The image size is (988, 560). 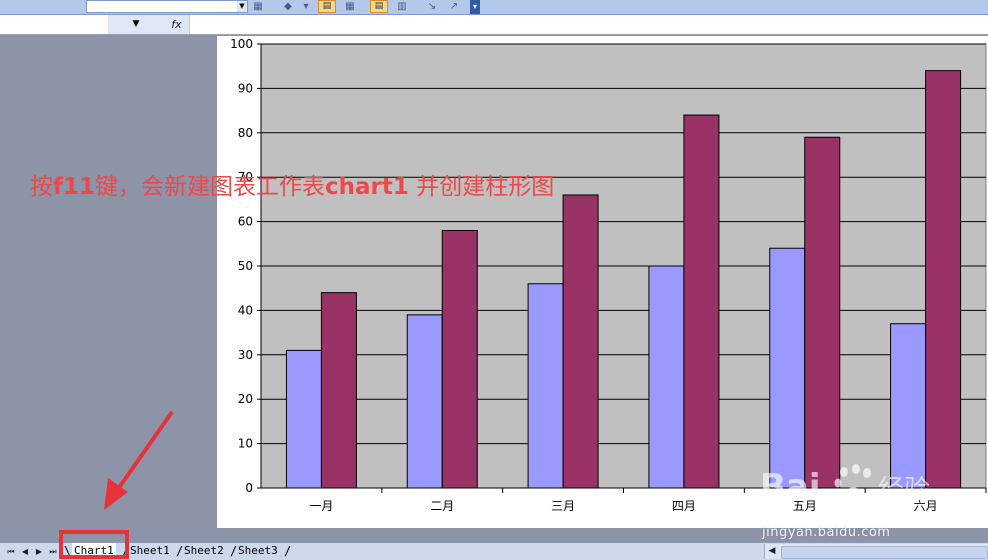 What do you see at coordinates (25, 551) in the screenshot?
I see `prev-sheet-icon: ◀` at bounding box center [25, 551].